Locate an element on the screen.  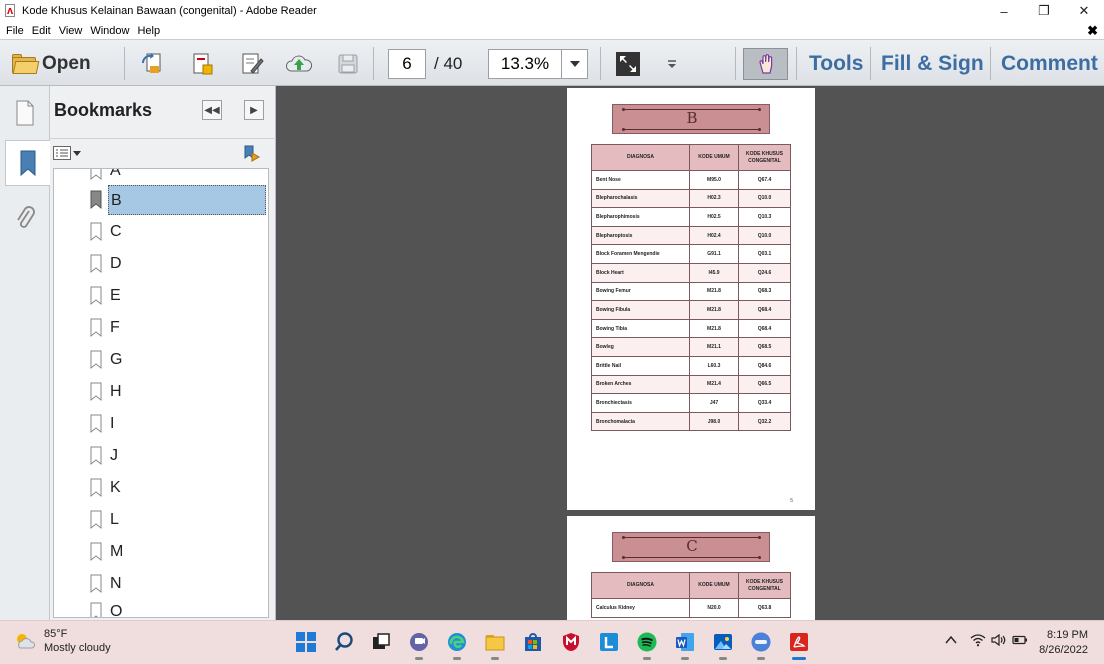
system-clock: 8:19 PM 8/26/2022 is located at coordinates (1063, 643).